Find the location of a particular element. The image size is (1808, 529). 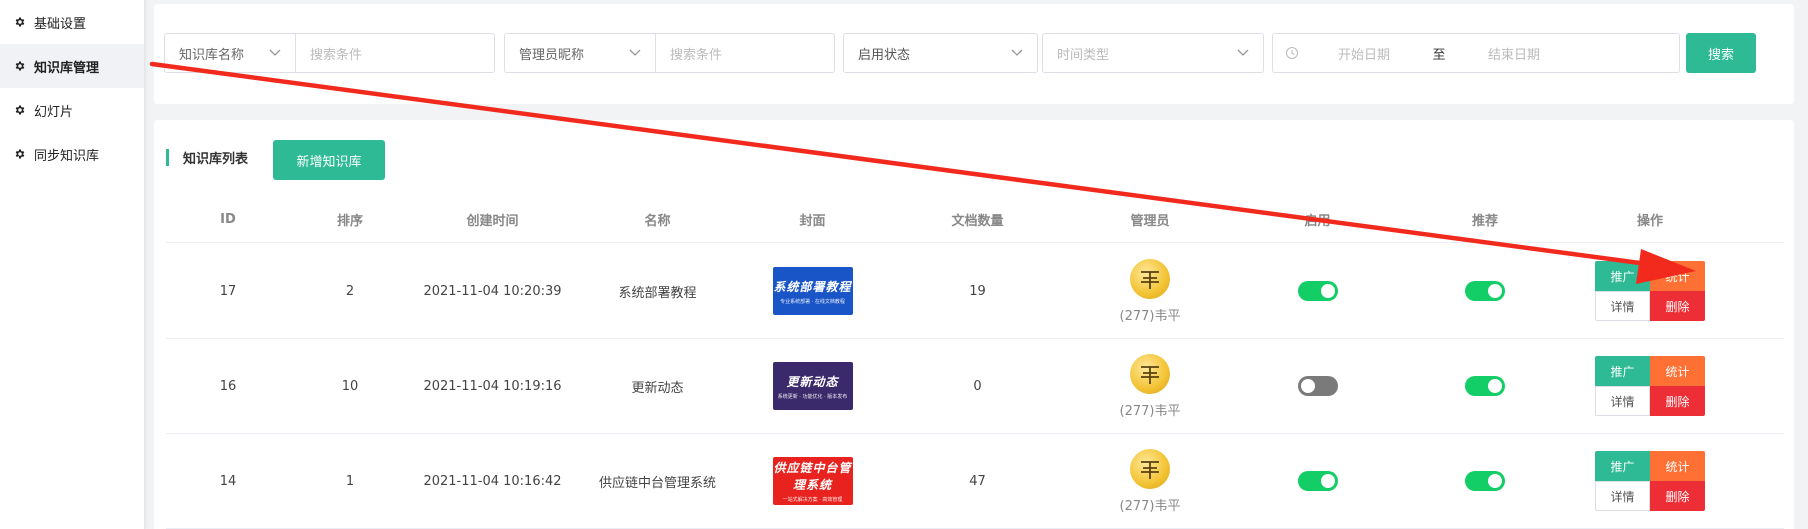

sidebar-item-slides: 幻灯片 is located at coordinates (72, 110).